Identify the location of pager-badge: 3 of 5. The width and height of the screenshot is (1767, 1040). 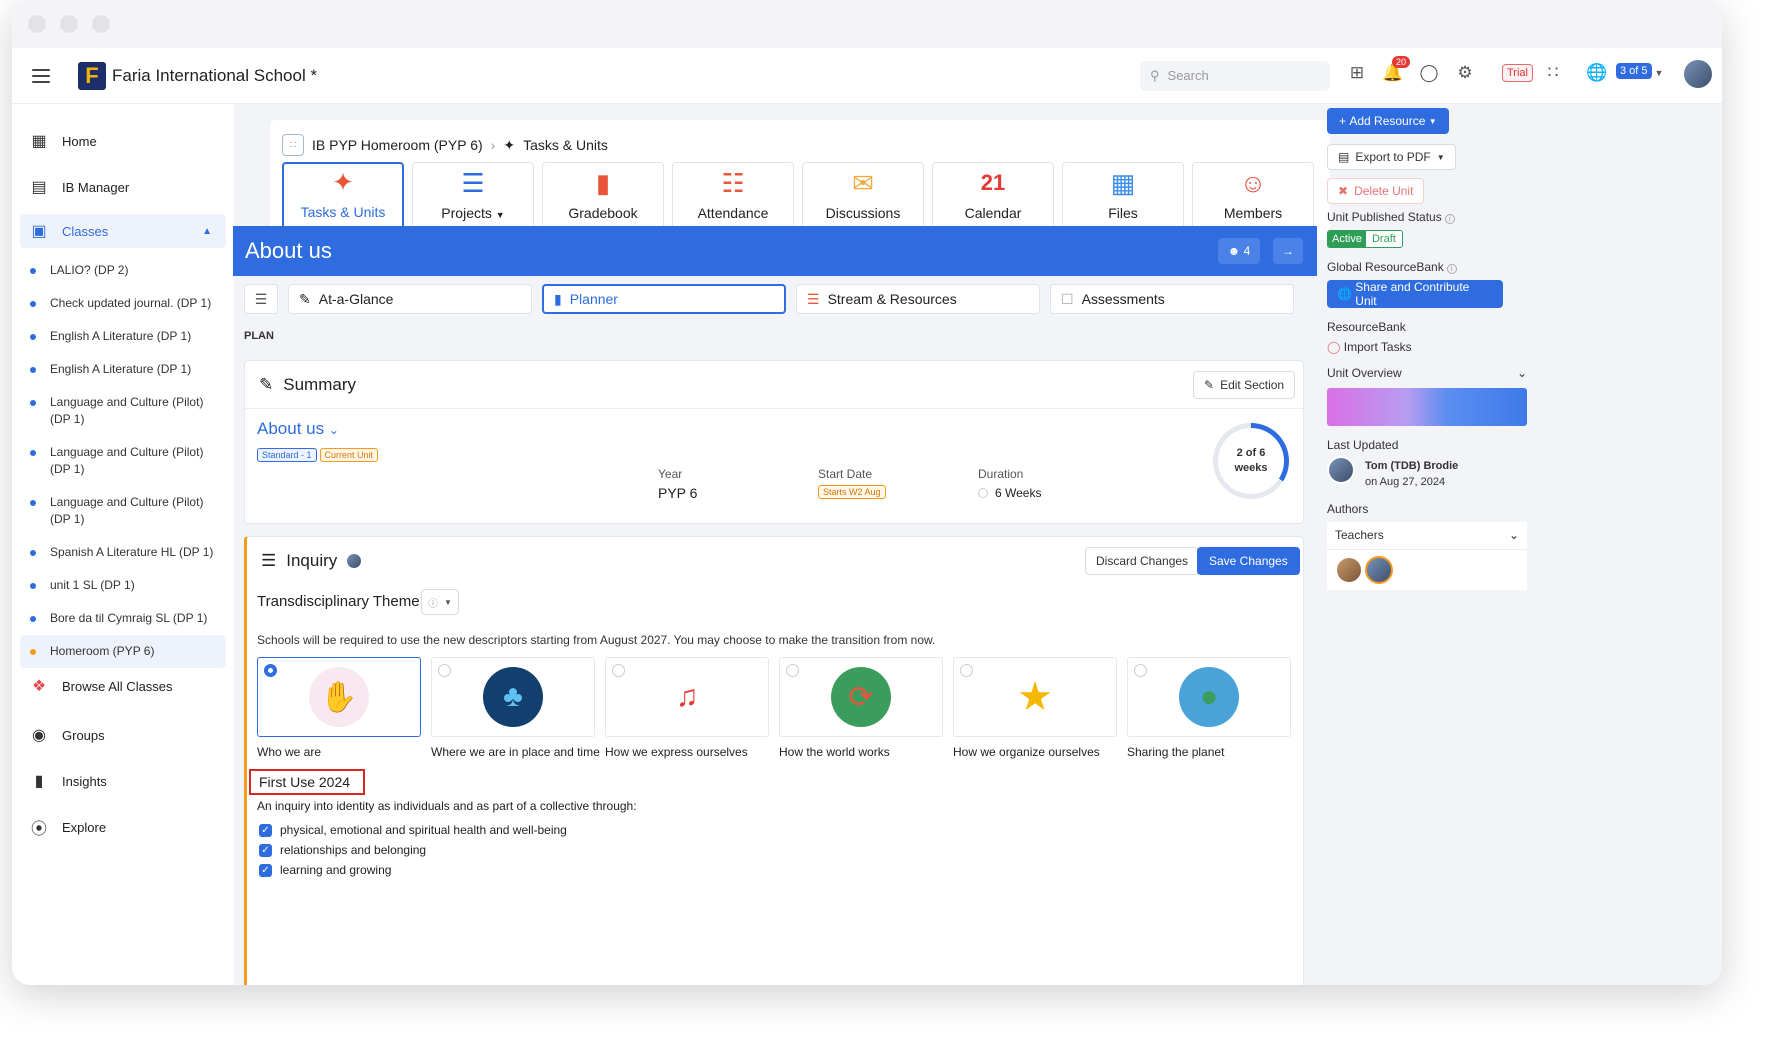
(1634, 71).